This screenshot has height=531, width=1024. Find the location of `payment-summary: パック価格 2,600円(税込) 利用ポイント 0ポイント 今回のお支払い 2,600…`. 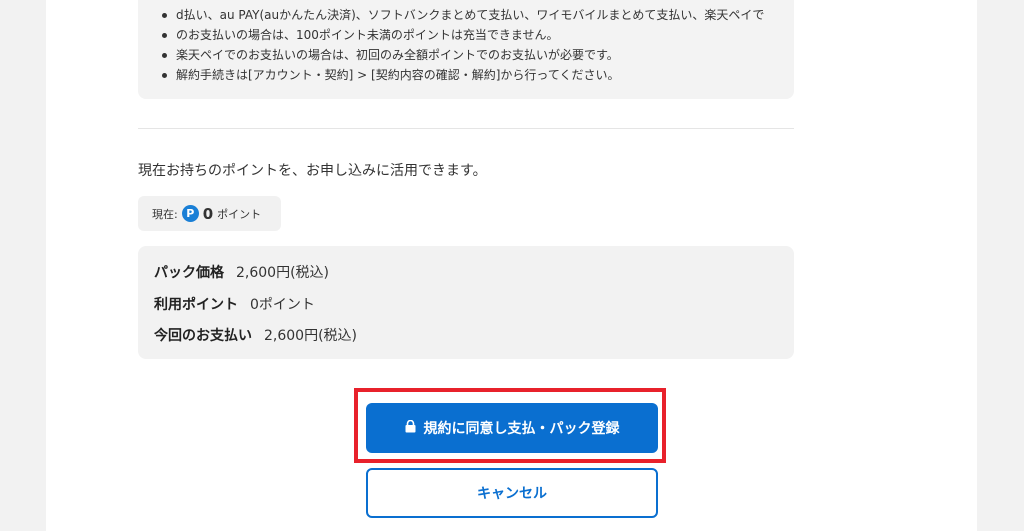

payment-summary: パック価格 2,600円(税込) 利用ポイント 0ポイント 今回のお支払い 2,600… is located at coordinates (466, 302).